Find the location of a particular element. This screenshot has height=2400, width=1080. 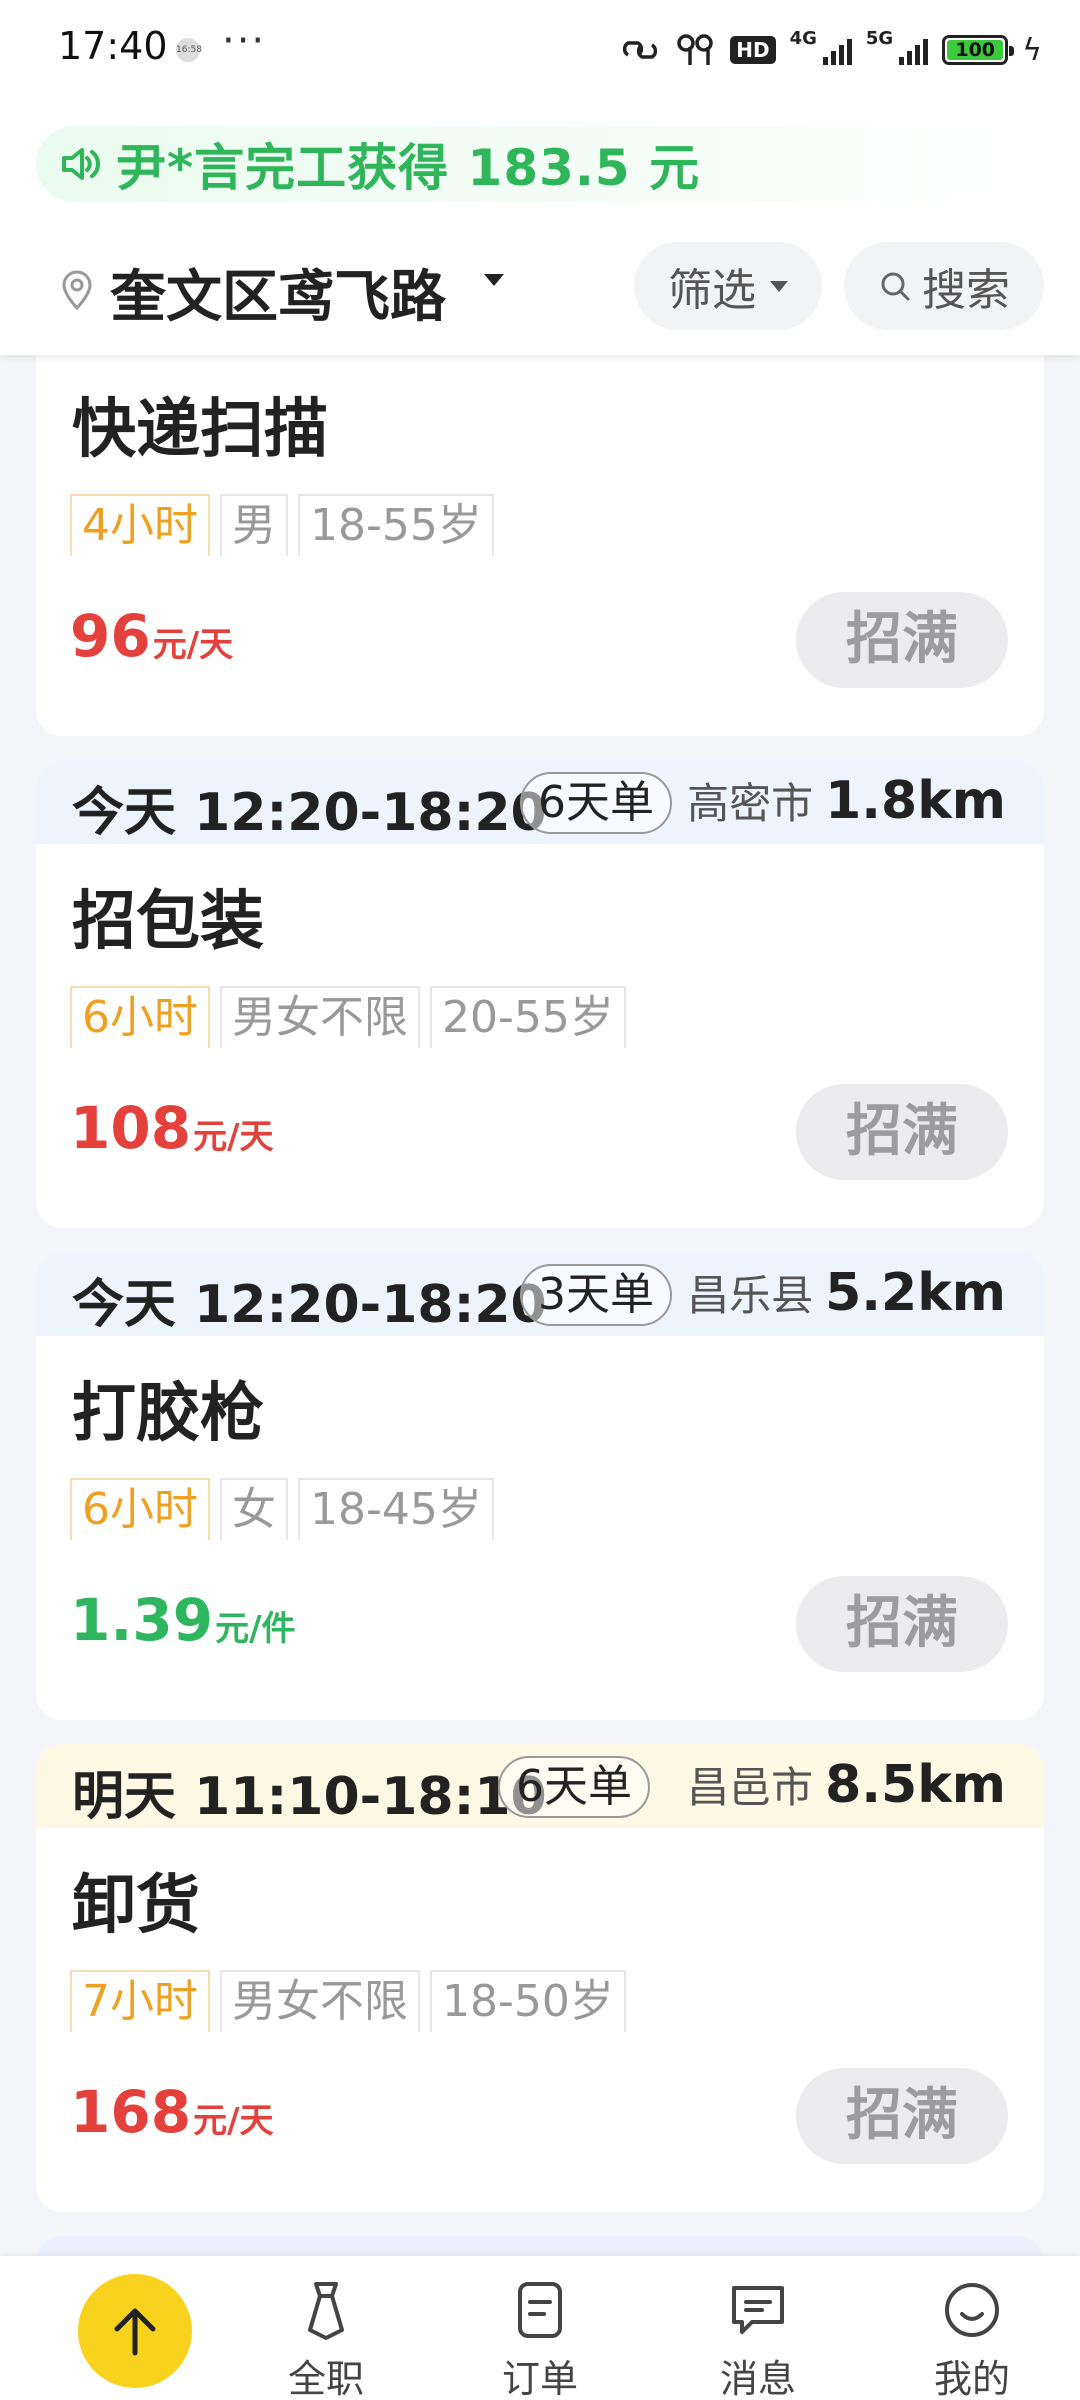

job-location: 高密市 1.8km is located at coordinates (846, 800).